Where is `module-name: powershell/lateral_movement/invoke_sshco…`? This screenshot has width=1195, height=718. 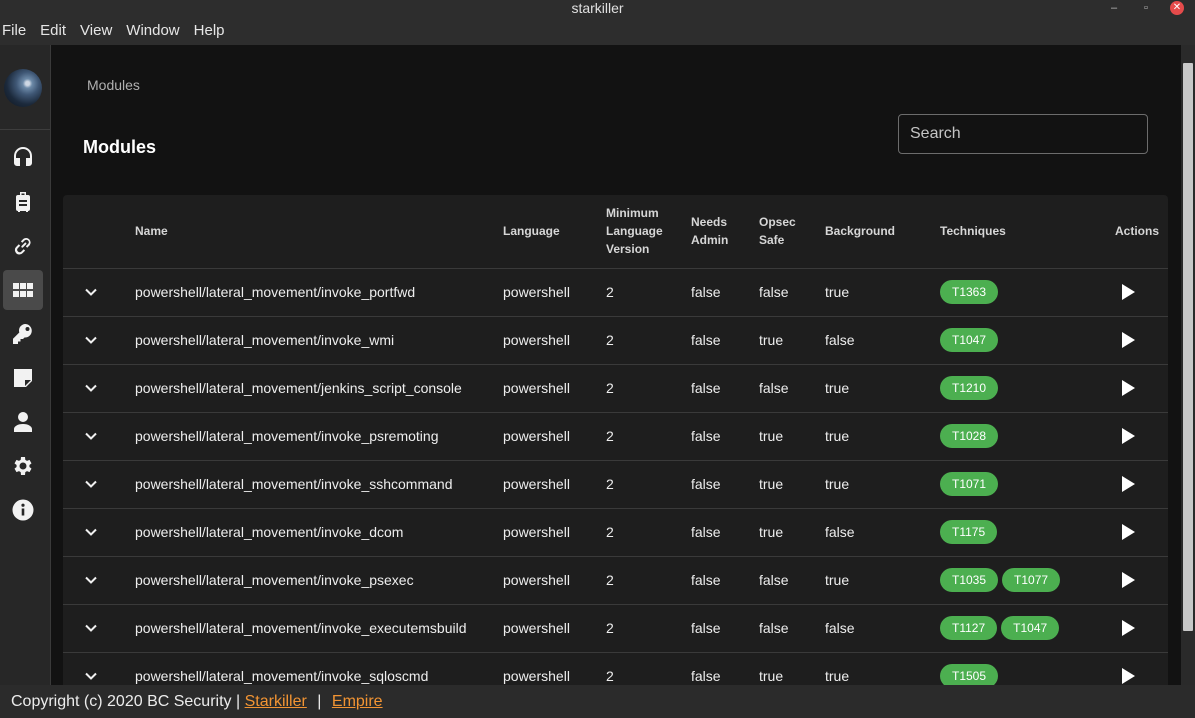
module-name: powershell/lateral_movement/invoke_sshco… is located at coordinates (319, 484).